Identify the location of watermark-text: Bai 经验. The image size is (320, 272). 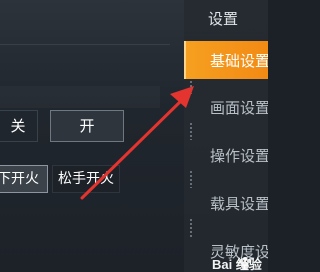
(237, 264).